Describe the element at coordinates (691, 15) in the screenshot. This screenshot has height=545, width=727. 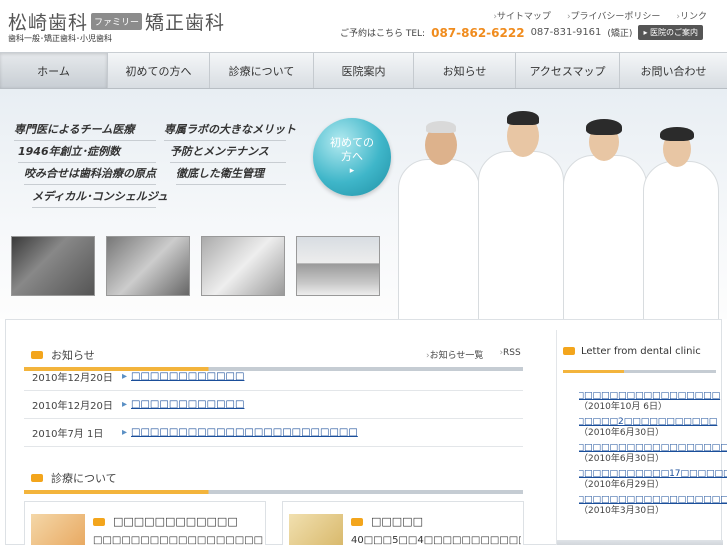
I see `links-link: リンク` at that location.